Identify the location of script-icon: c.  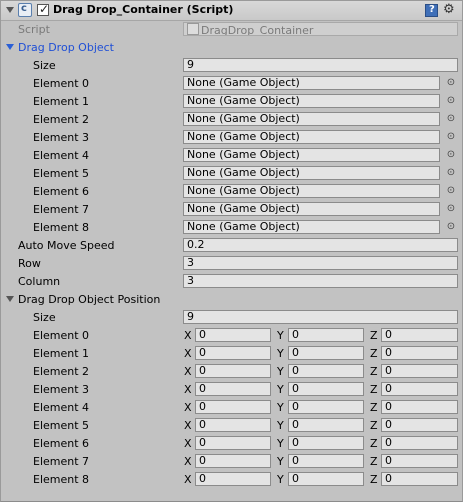
(25, 10).